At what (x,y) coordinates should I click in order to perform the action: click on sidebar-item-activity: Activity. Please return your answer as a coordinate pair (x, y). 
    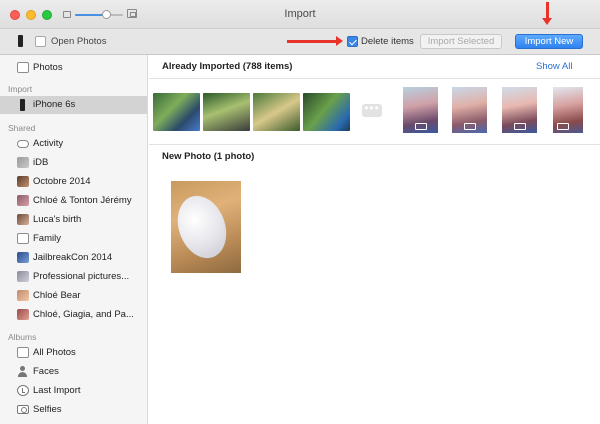
    Looking at the image, I should click on (73, 144).